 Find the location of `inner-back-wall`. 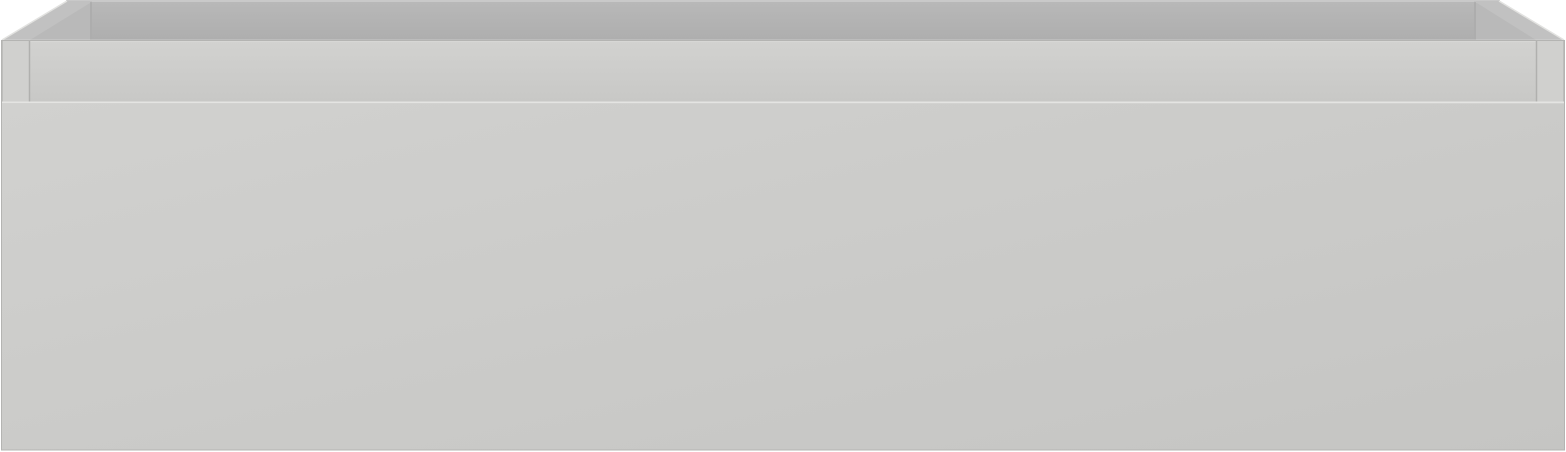

inner-back-wall is located at coordinates (783, 21).